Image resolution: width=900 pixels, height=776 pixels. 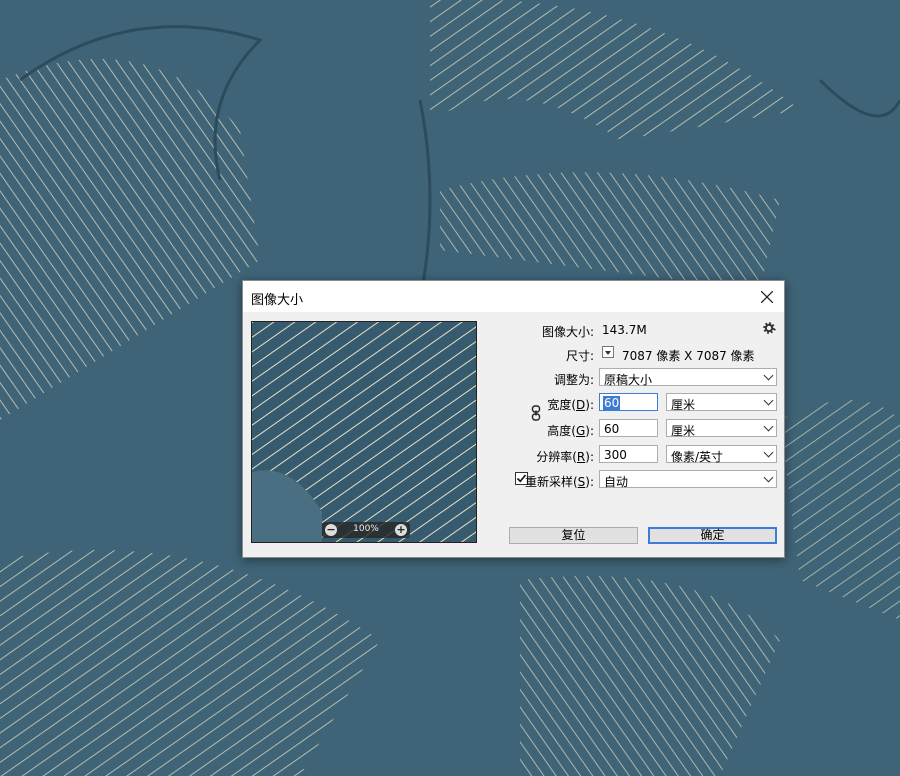 What do you see at coordinates (628, 454) in the screenshot?
I see `resolution-input: 300` at bounding box center [628, 454].